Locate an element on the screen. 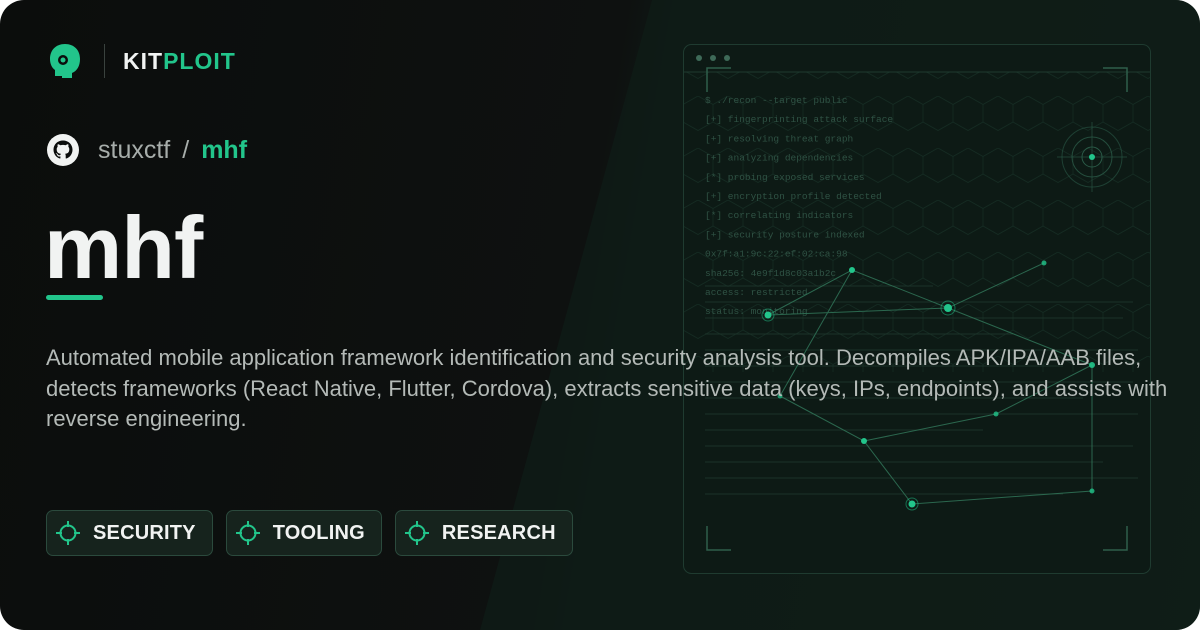 The width and height of the screenshot is (1200, 630). title-underline is located at coordinates (74, 297).